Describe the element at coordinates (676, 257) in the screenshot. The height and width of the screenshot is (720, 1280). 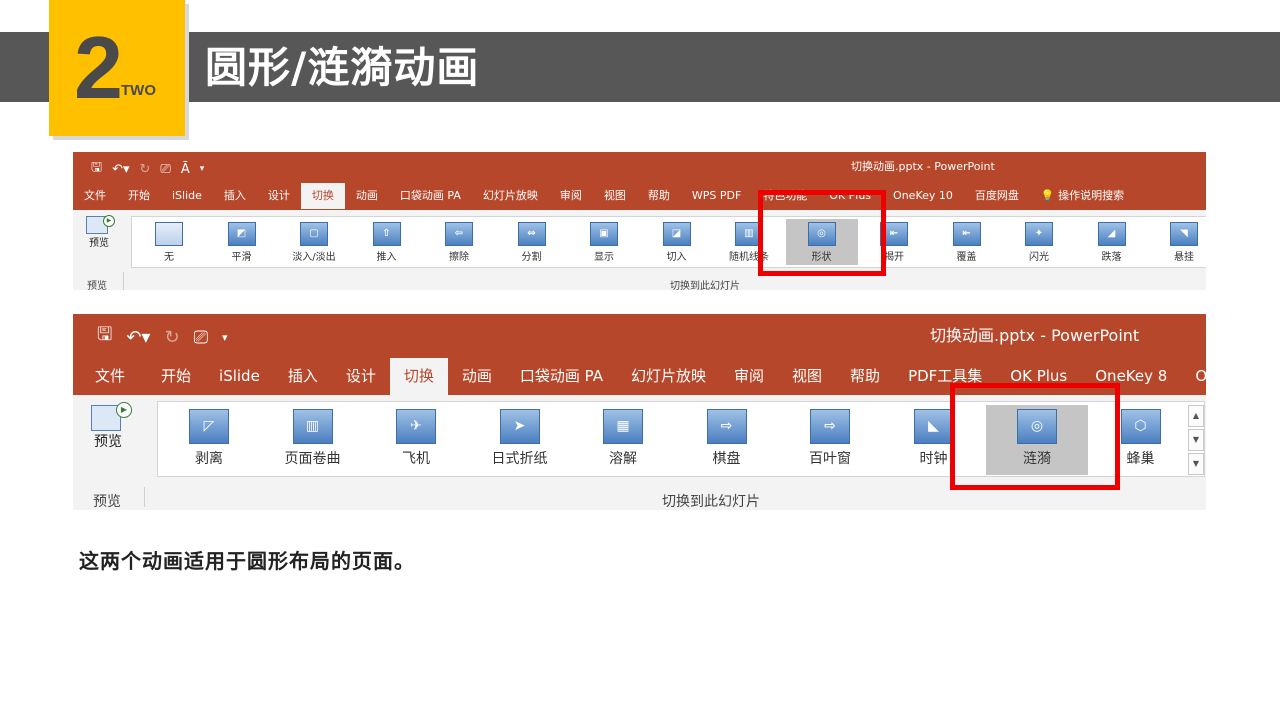
I see `transition-label: 切入` at that location.